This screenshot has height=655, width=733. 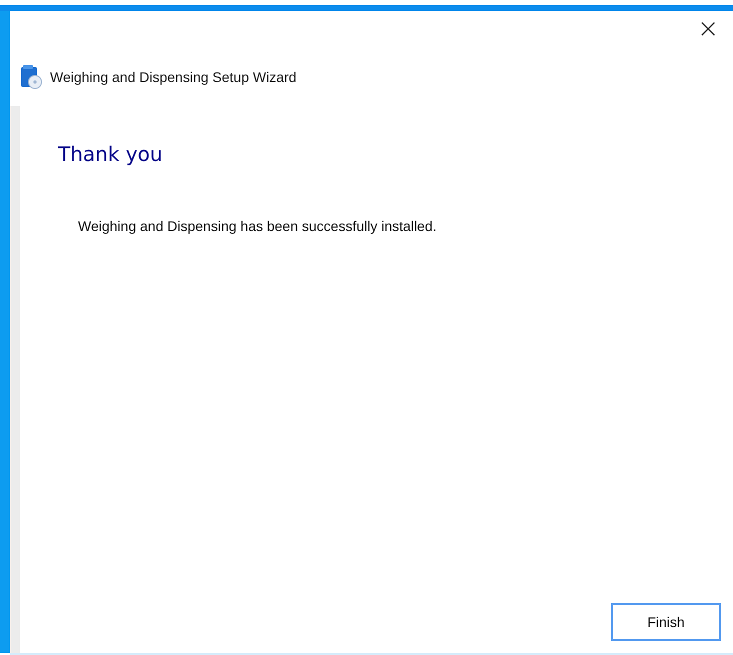 I want to click on installer-icon, so click(x=31, y=77).